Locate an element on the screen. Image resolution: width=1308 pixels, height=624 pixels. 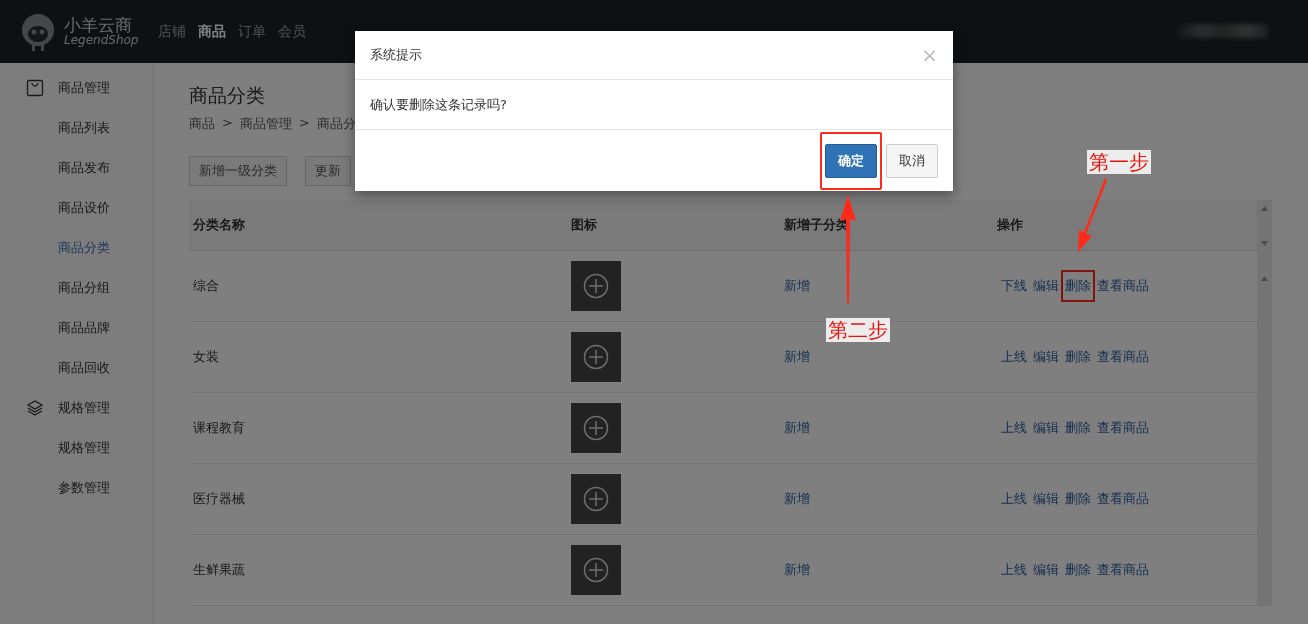
column-header: 操作 is located at coordinates (1010, 225).